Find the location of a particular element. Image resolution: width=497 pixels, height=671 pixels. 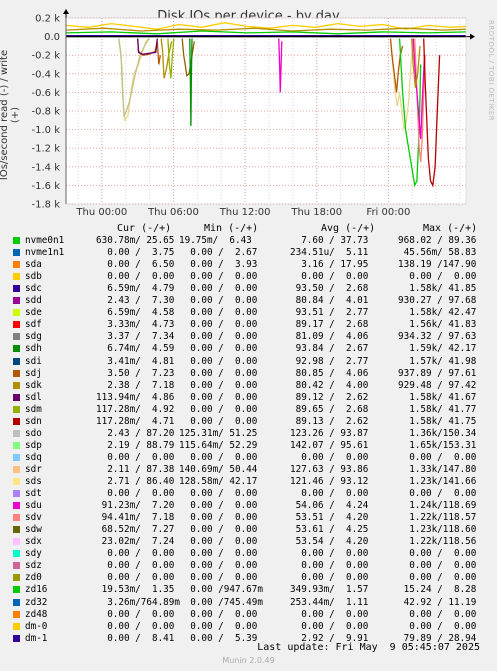

legend-cur-value: 2.11 / 87.38 is located at coordinates (135, 469).